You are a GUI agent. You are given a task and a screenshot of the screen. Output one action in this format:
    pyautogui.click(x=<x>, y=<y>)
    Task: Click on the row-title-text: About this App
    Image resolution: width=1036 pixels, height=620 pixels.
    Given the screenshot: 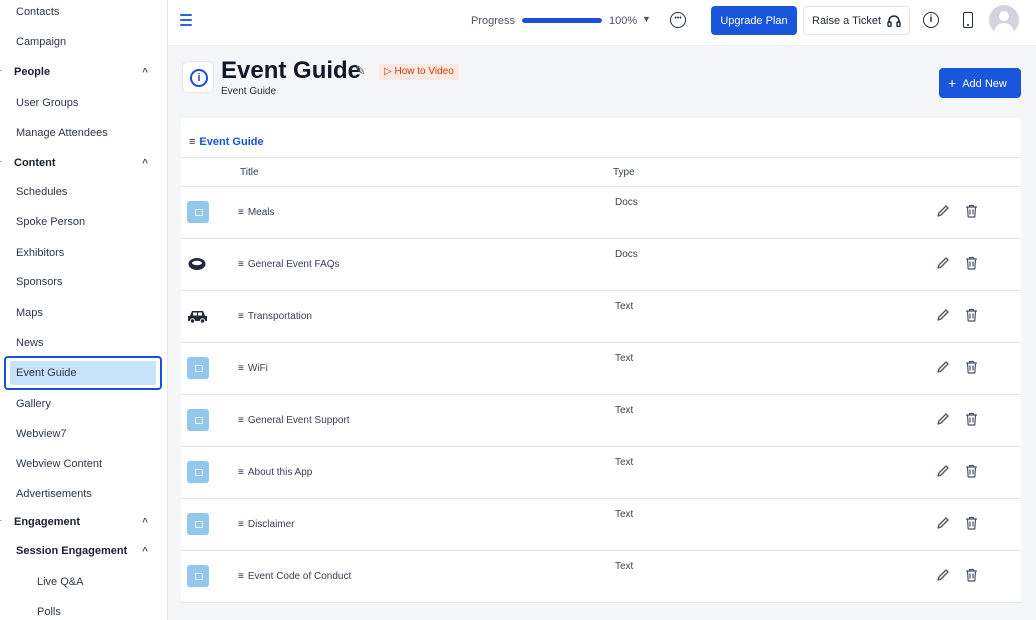 What is the action you would take?
    pyautogui.click(x=280, y=472)
    